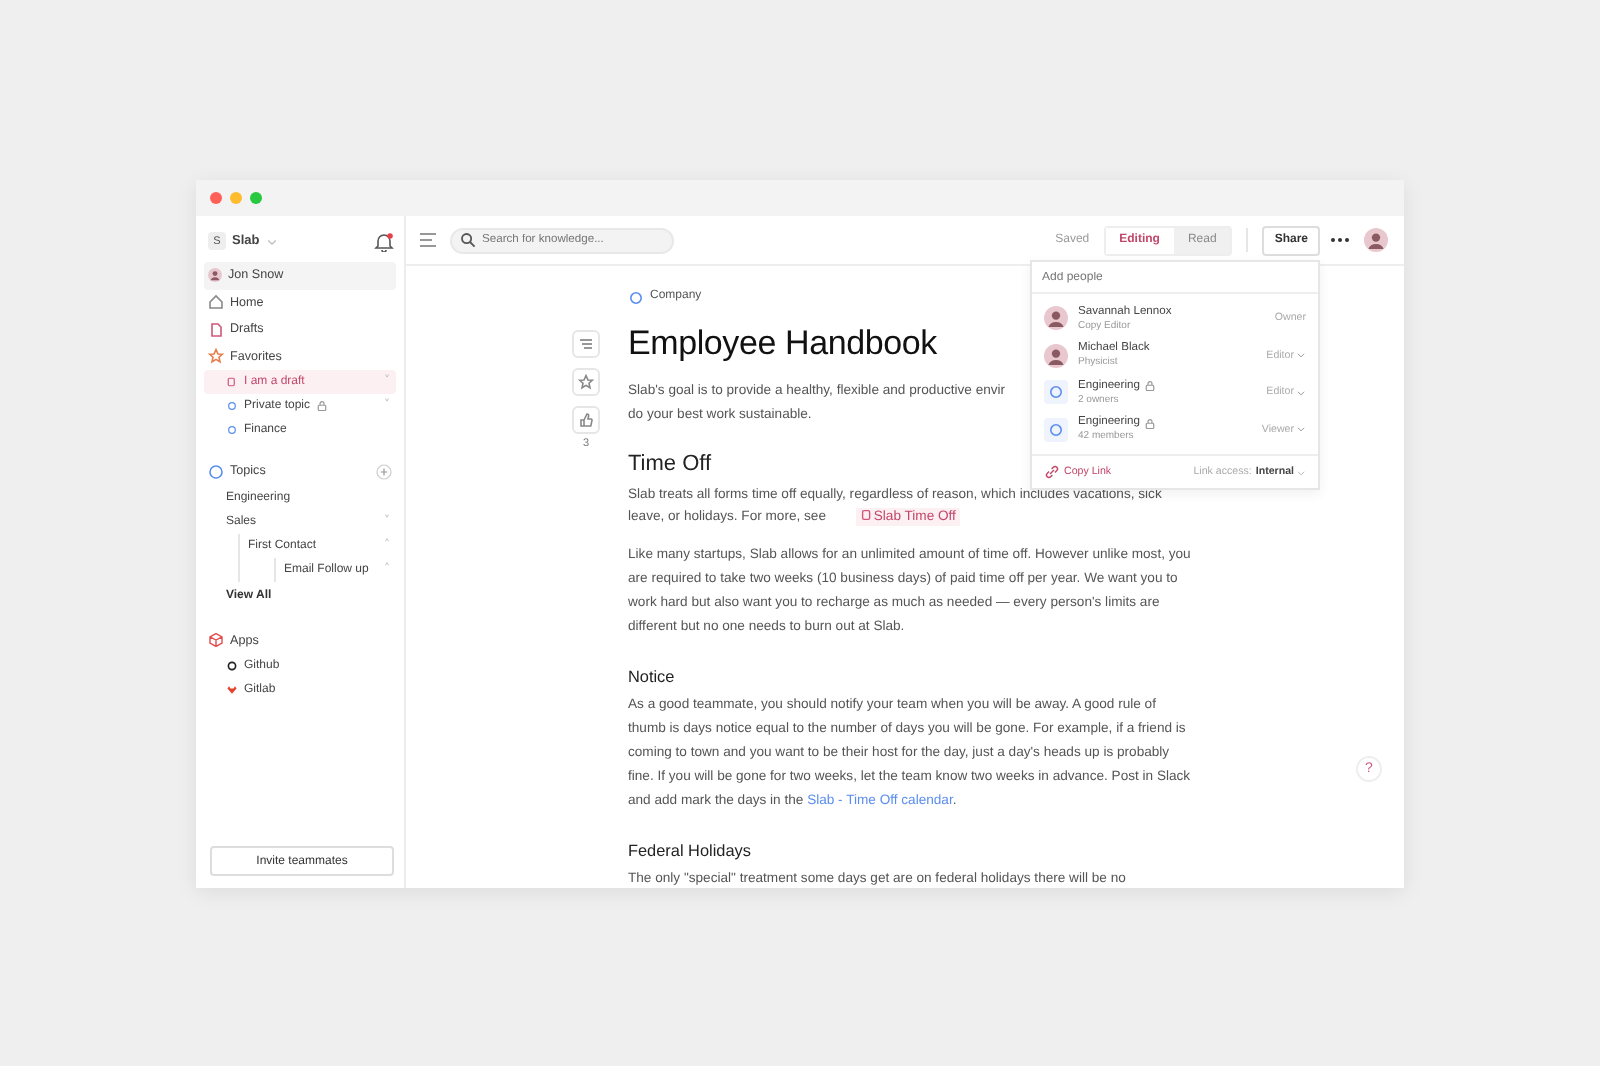  What do you see at coordinates (384, 241) in the screenshot?
I see `bell-icon` at bounding box center [384, 241].